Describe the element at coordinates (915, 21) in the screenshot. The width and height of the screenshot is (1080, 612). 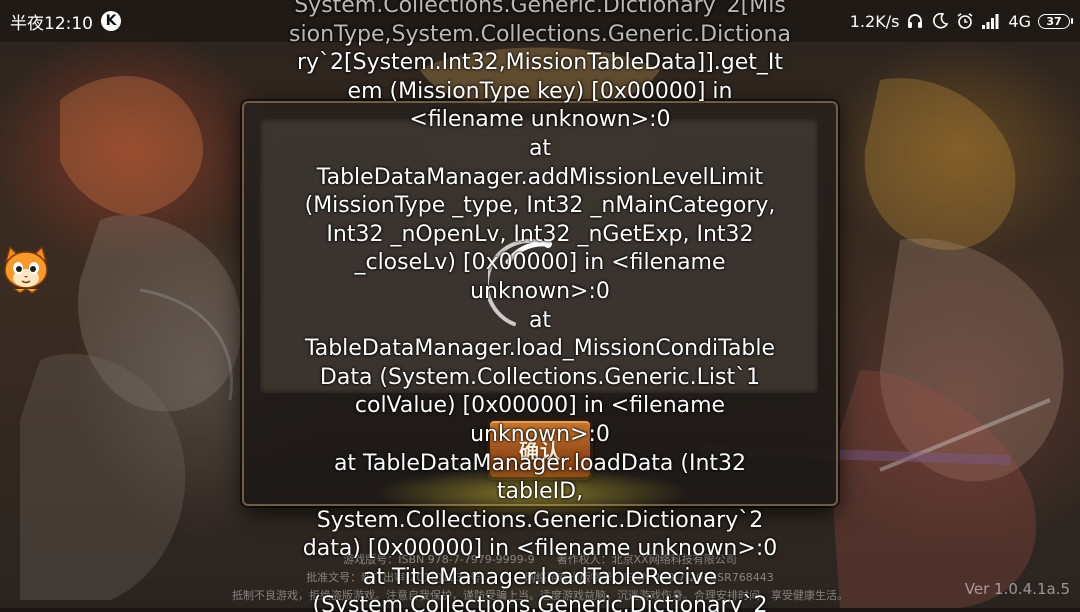
I see `headphones-icon` at that location.